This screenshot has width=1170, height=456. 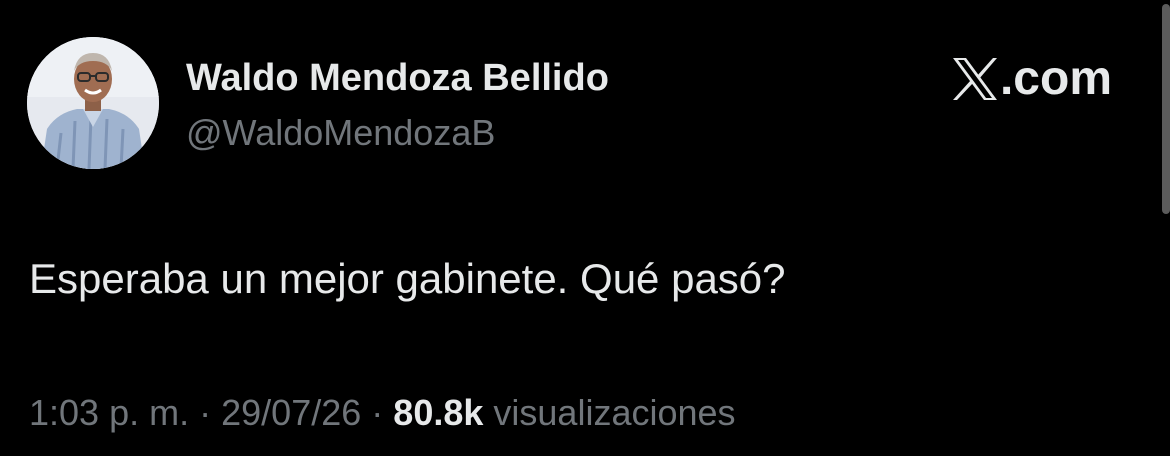 I want to click on author-display-name: Waldo Mendoza Bellido, so click(x=397, y=78).